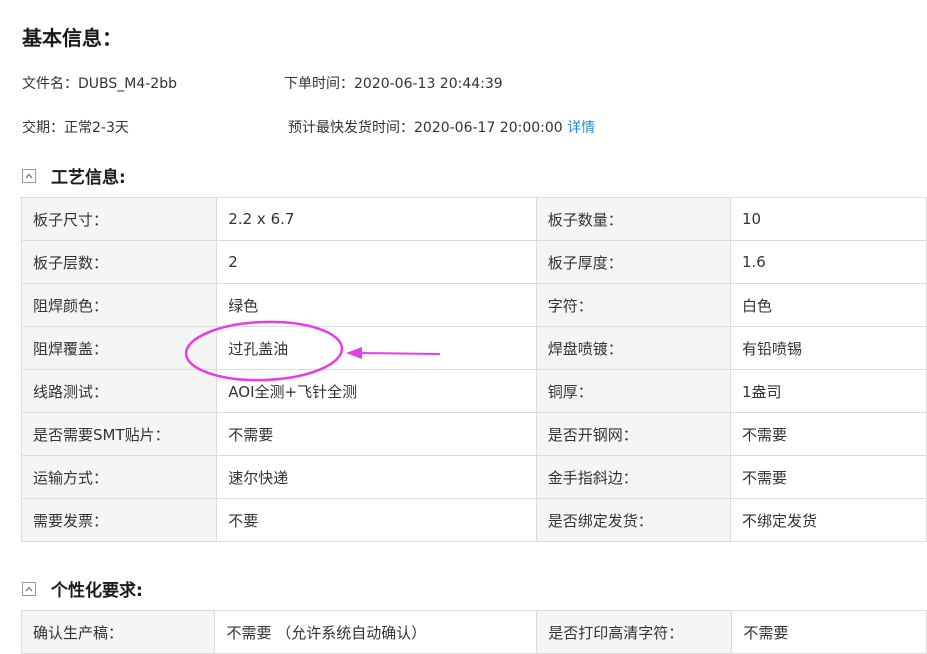 This screenshot has width=927, height=654. Describe the element at coordinates (633, 477) in the screenshot. I see `spec-label: 金手指斜边：` at that location.